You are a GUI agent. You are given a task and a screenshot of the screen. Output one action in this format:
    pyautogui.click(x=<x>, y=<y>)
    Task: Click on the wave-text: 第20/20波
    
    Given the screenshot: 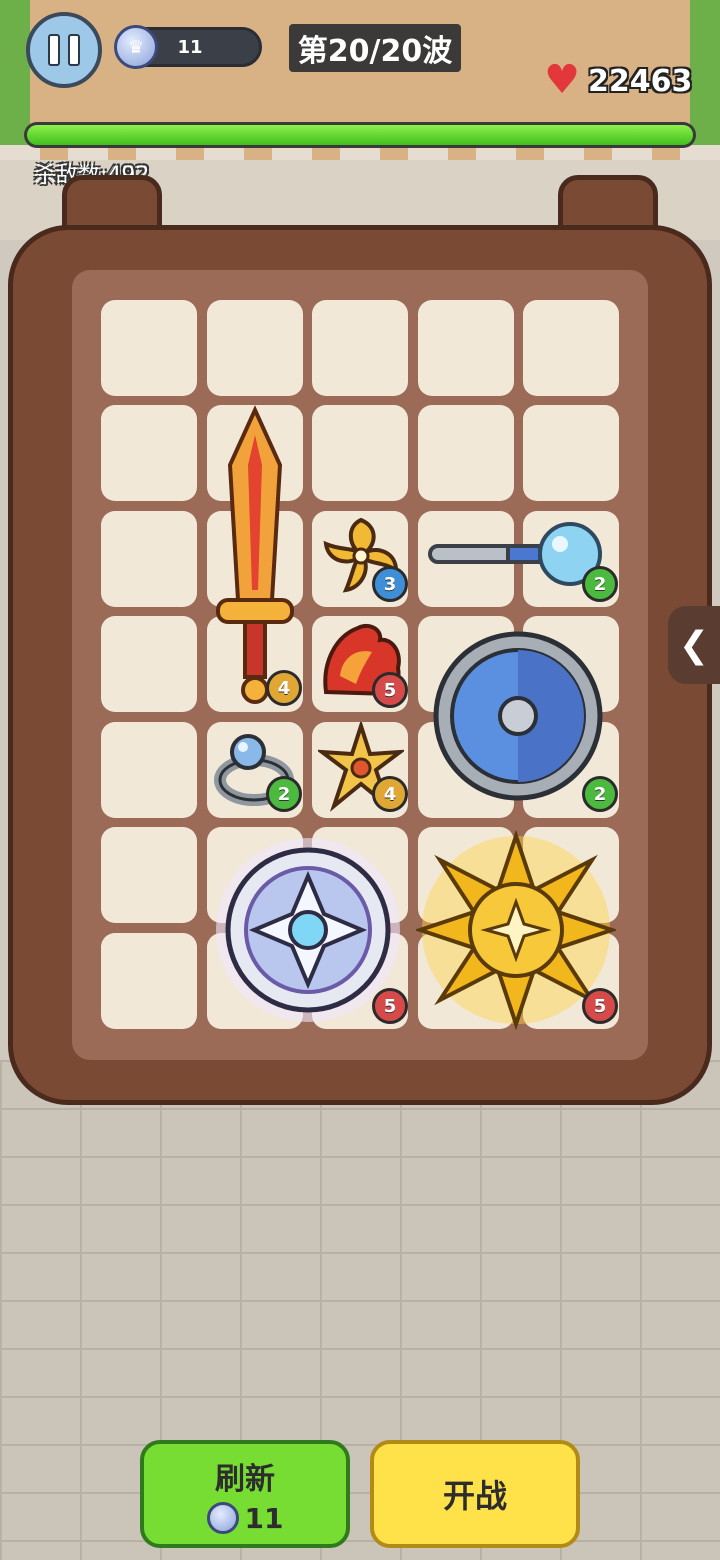 What is the action you would take?
    pyautogui.click(x=375, y=51)
    